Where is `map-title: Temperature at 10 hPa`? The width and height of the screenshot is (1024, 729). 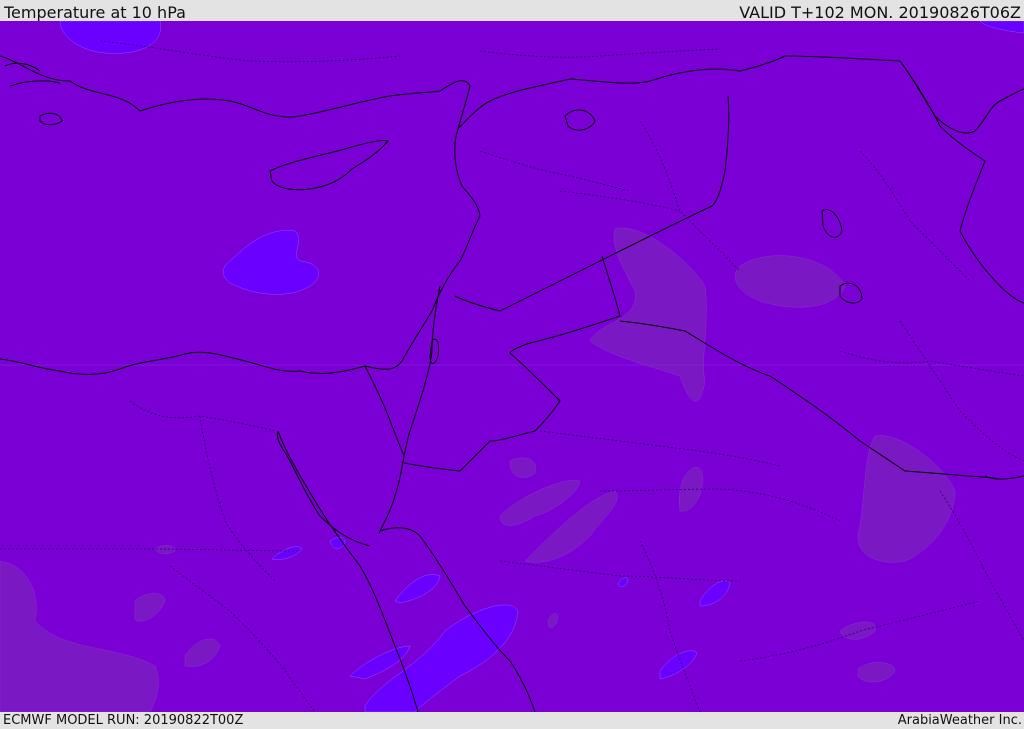
map-title: Temperature at 10 hPa is located at coordinates (95, 12).